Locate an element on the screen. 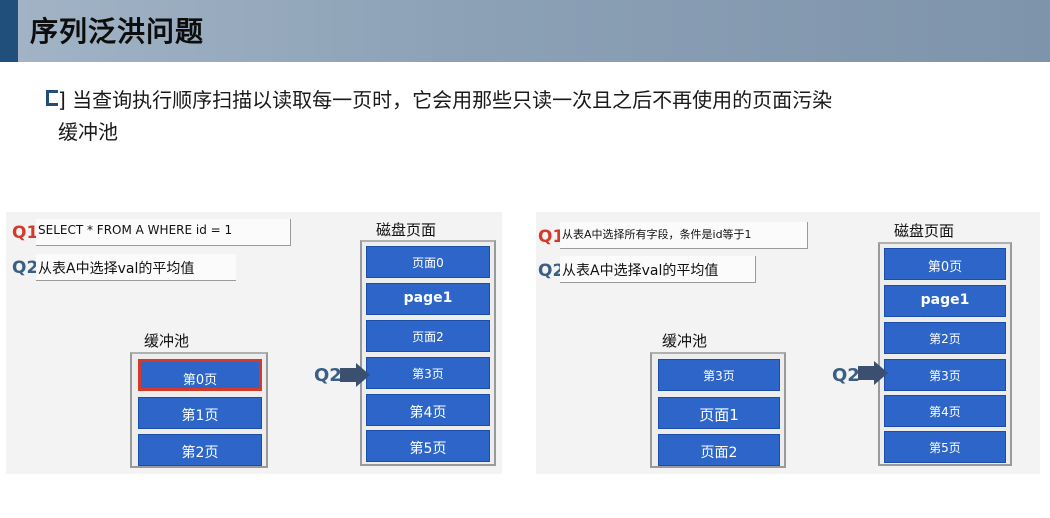 This screenshot has width=1050, height=518. buffer-page-slot: 第3页 is located at coordinates (719, 375).